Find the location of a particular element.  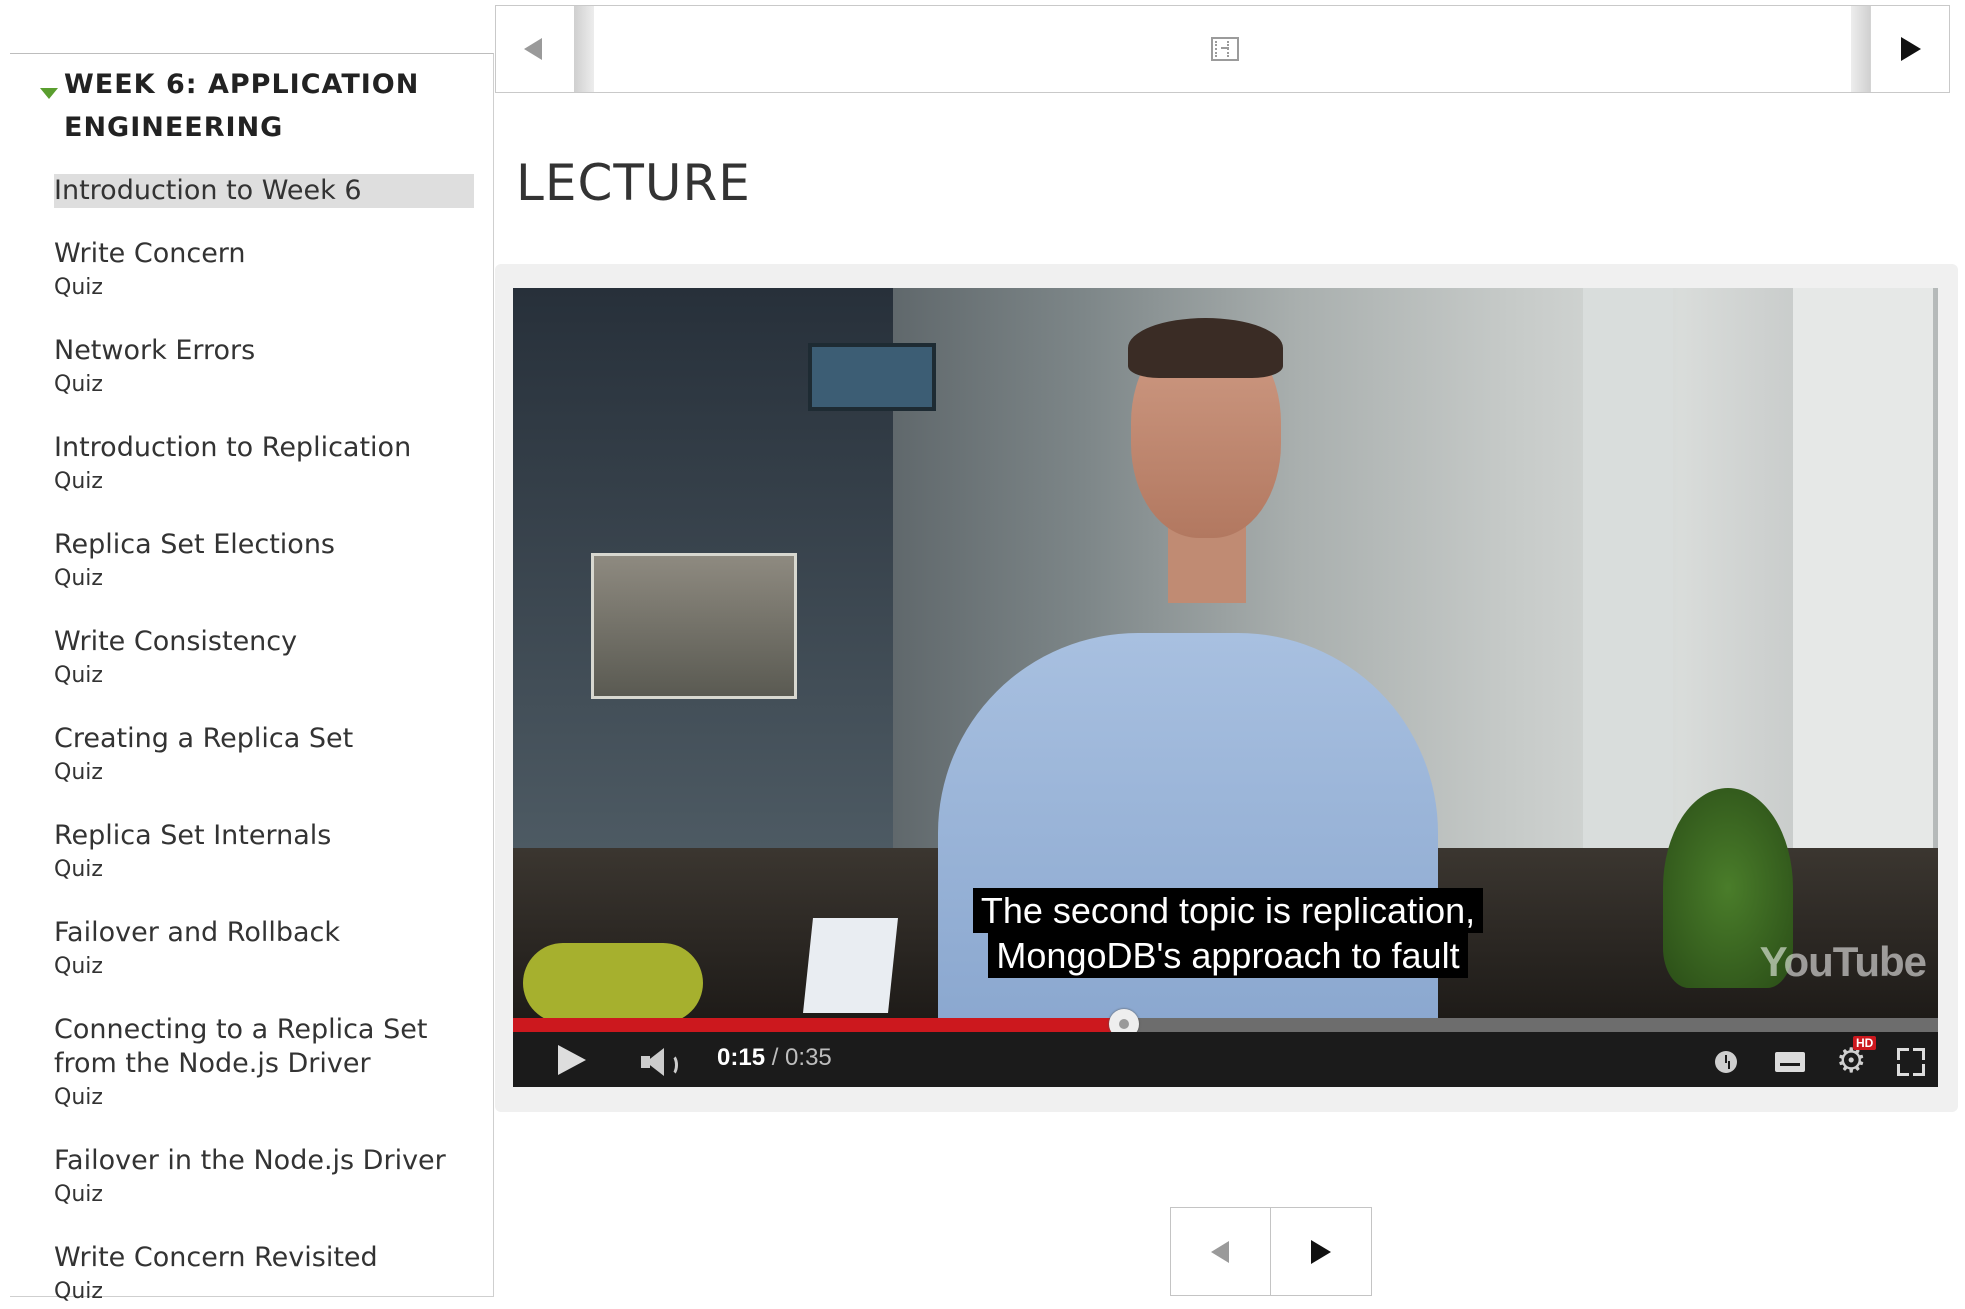

sidebar-item-title: Write Consistency is located at coordinates (269, 642).